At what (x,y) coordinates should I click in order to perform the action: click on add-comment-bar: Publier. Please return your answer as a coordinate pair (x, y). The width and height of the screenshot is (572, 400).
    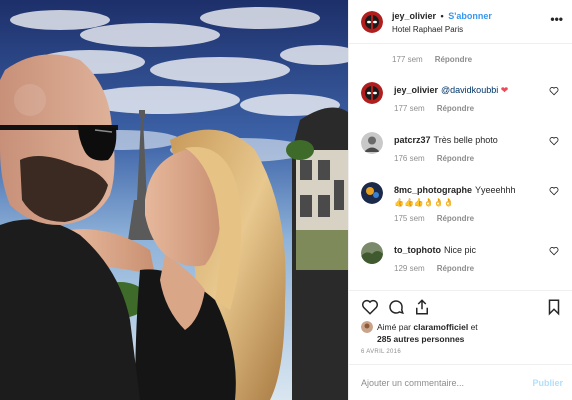
    Looking at the image, I should click on (460, 382).